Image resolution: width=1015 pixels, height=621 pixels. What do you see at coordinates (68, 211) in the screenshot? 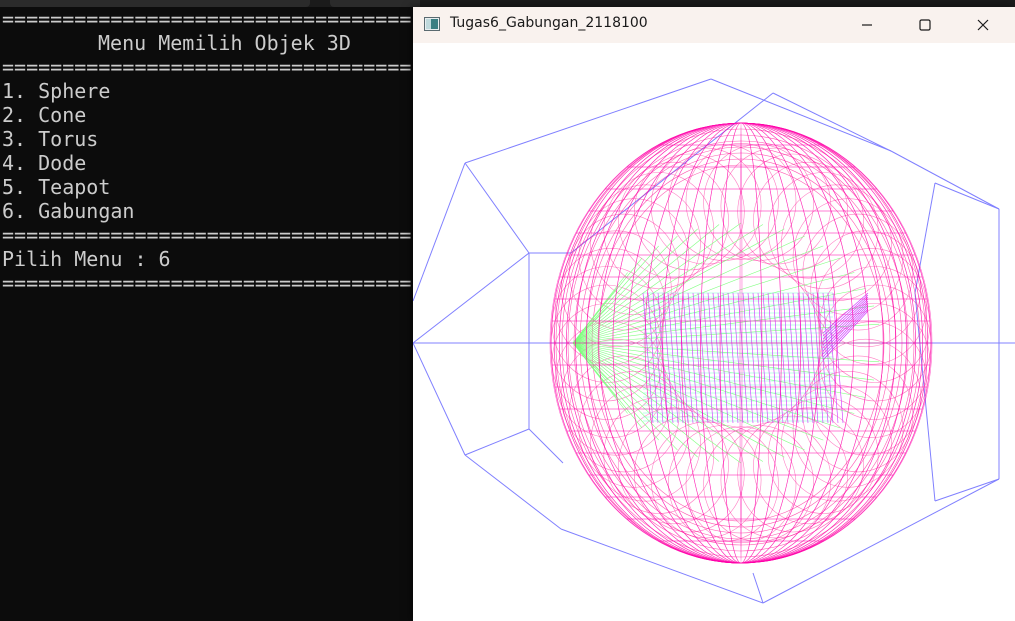
I see `menu-item: 6. Gabungan` at bounding box center [68, 211].